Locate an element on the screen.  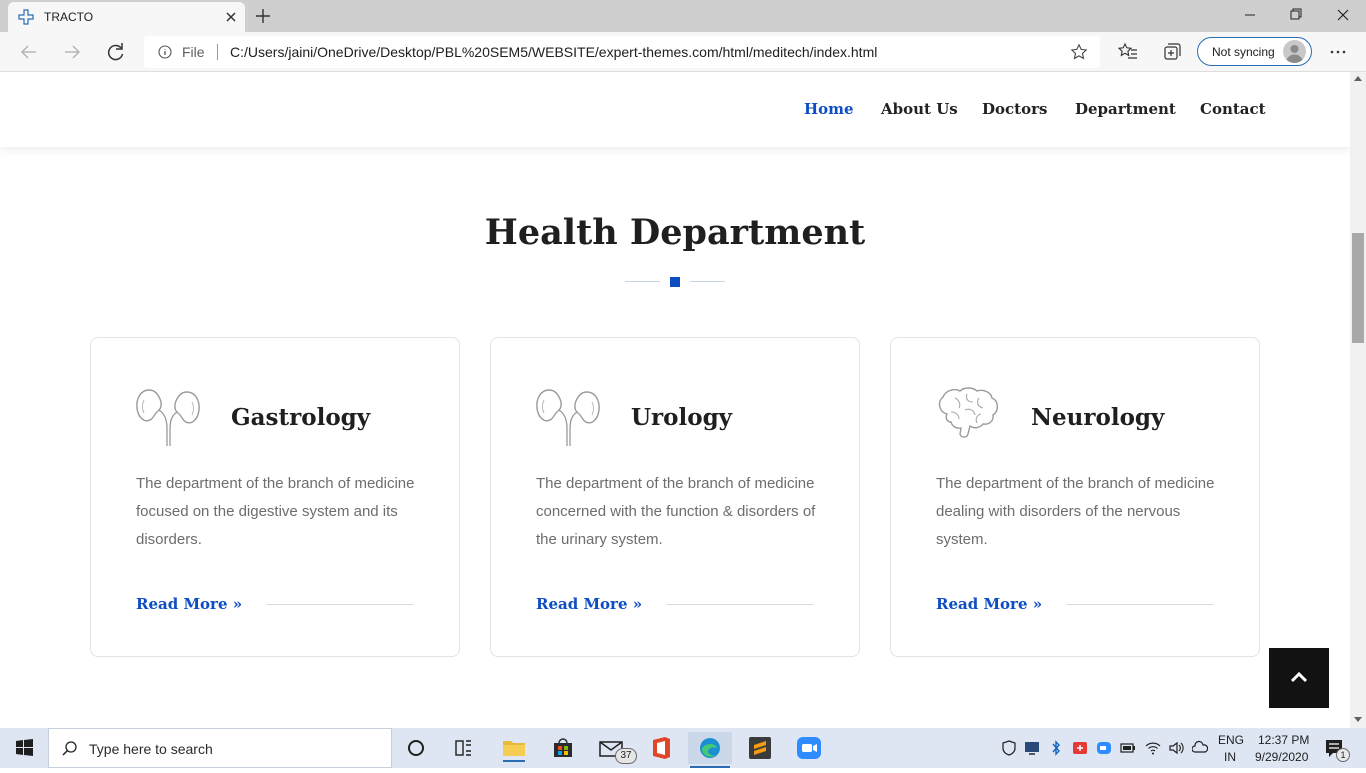
new-tab-icon is located at coordinates (263, 16).